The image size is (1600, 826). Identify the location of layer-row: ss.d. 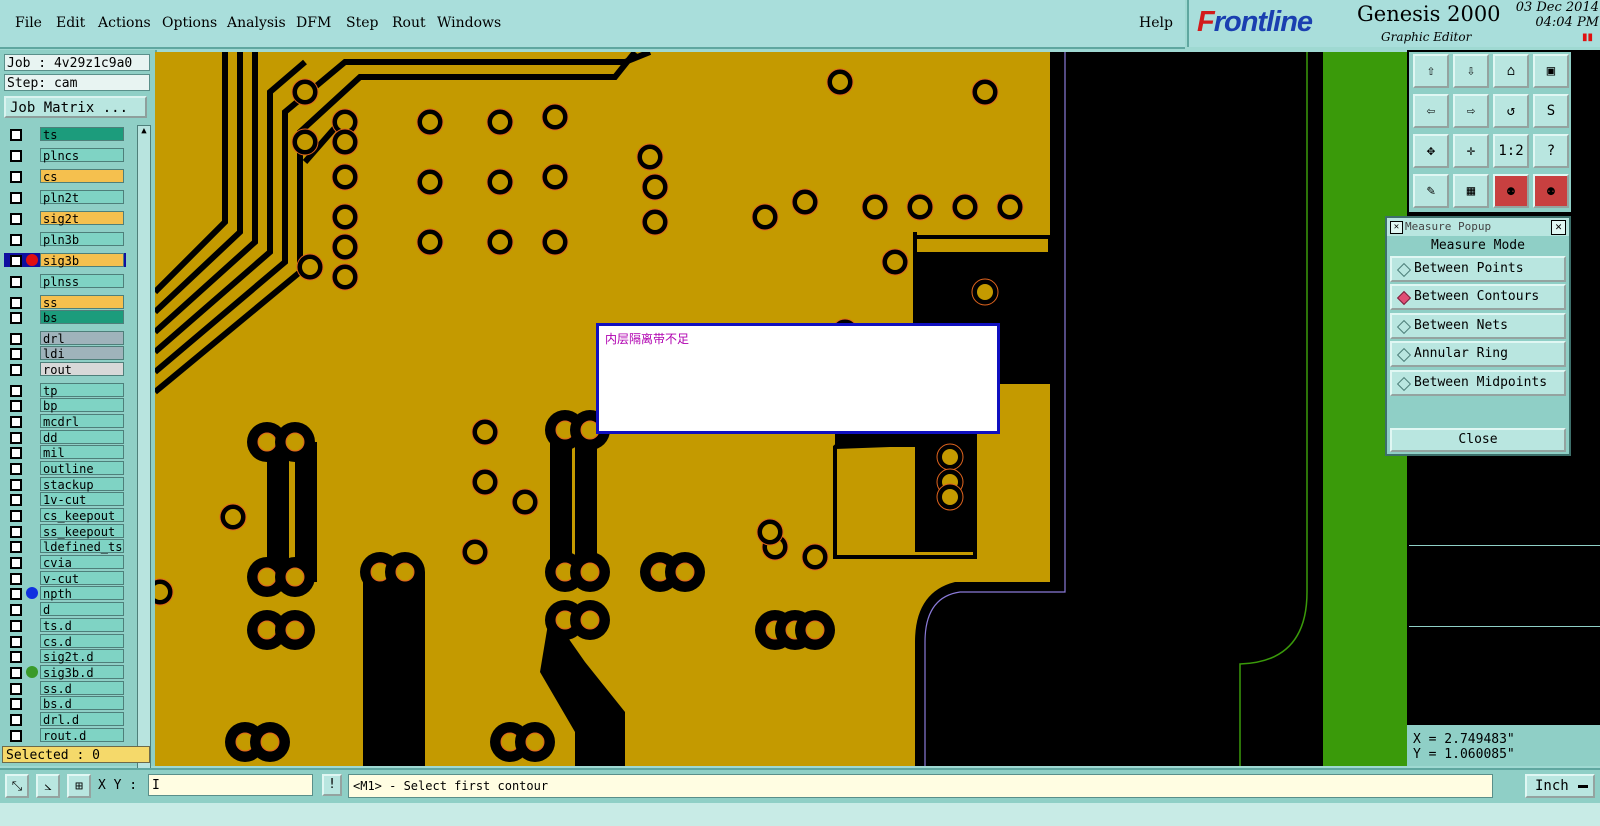
(65, 688).